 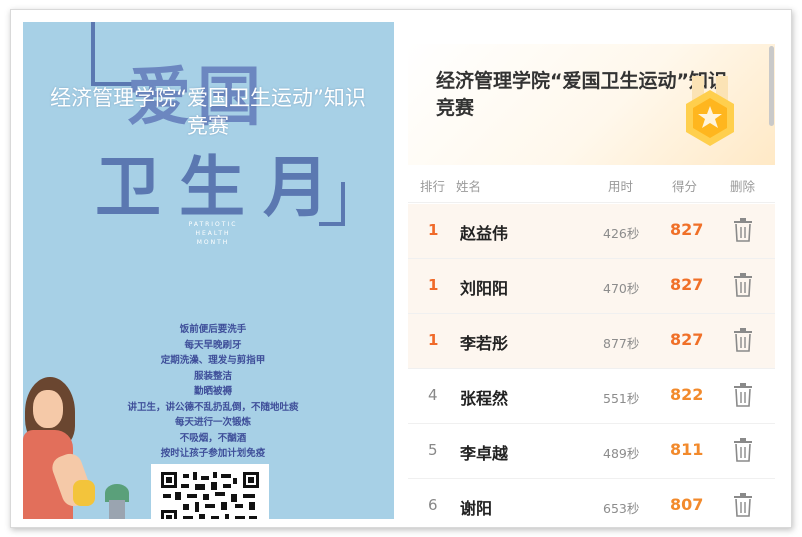 What do you see at coordinates (433, 186) in the screenshot?
I see `column-rank: 排行` at bounding box center [433, 186].